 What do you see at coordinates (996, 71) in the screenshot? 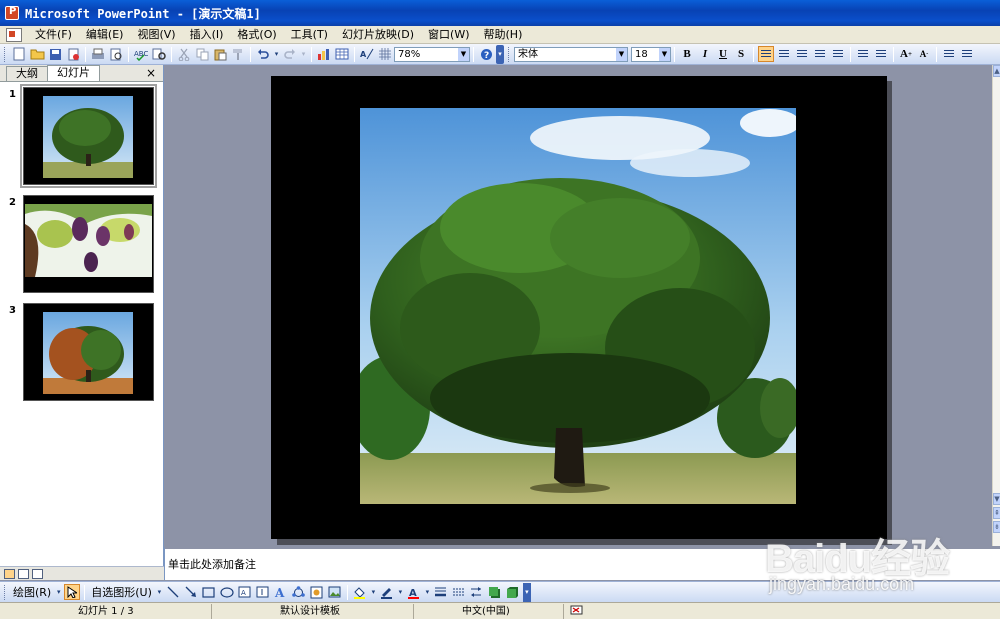
I see `scroll-up-icon: ▲` at bounding box center [996, 71].